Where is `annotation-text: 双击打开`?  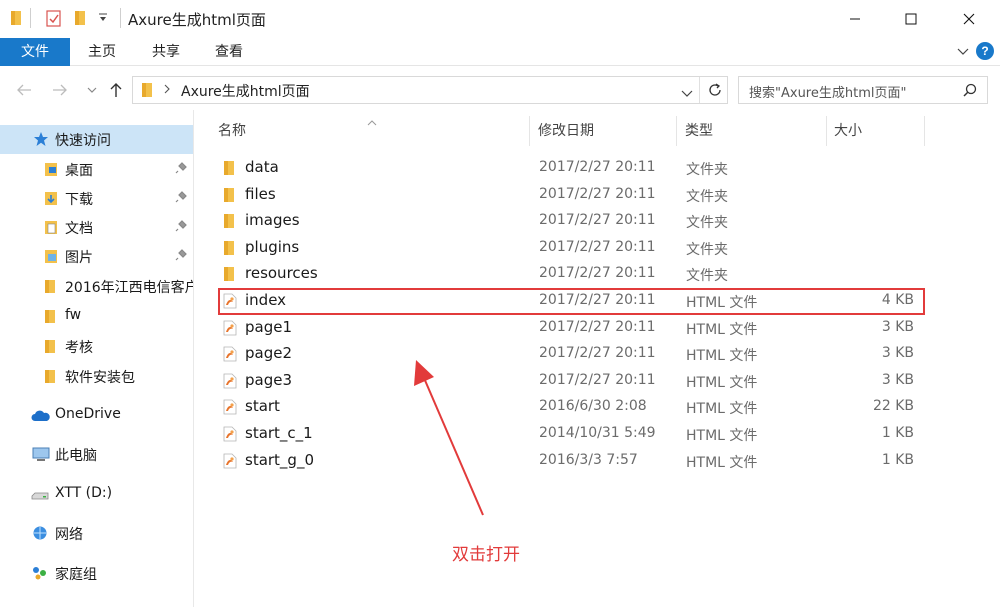
annotation-text: 双击打开 is located at coordinates (486, 555).